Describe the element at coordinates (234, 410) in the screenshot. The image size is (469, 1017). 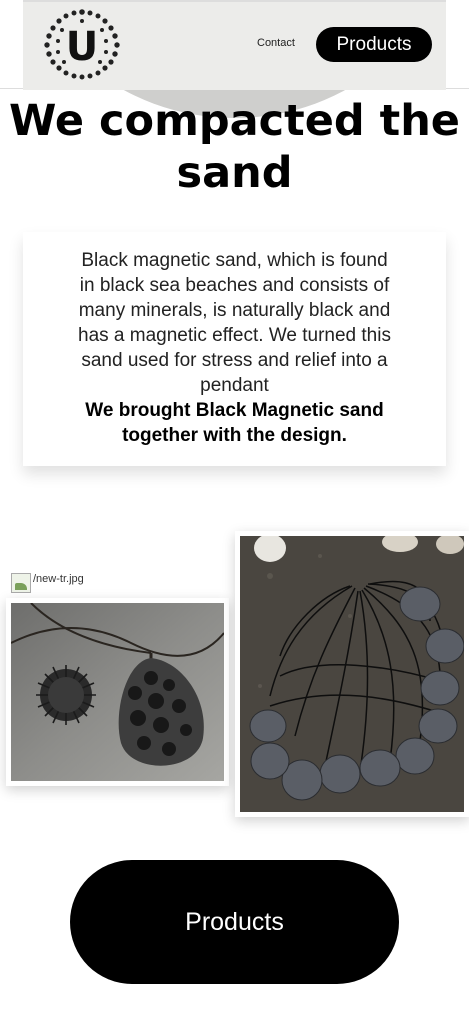
I see `intro-bold-line: We brought Black Magnetic sand` at that location.